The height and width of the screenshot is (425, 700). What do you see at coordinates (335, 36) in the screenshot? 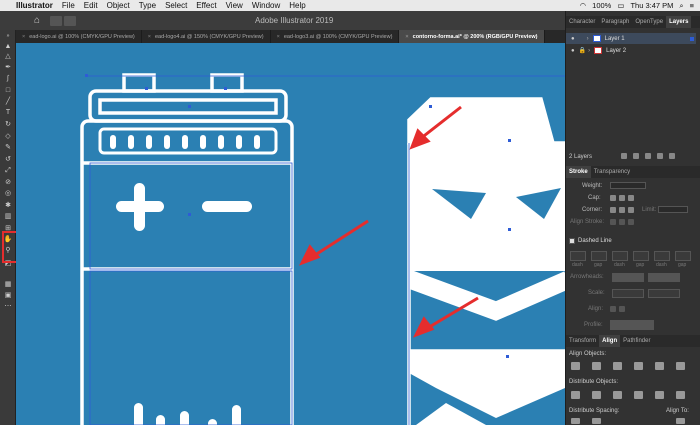
I see `tab-ead-logo3: × ead-logo3.ai @ 100% (CMYK/GPU Preview)` at bounding box center [335, 36].